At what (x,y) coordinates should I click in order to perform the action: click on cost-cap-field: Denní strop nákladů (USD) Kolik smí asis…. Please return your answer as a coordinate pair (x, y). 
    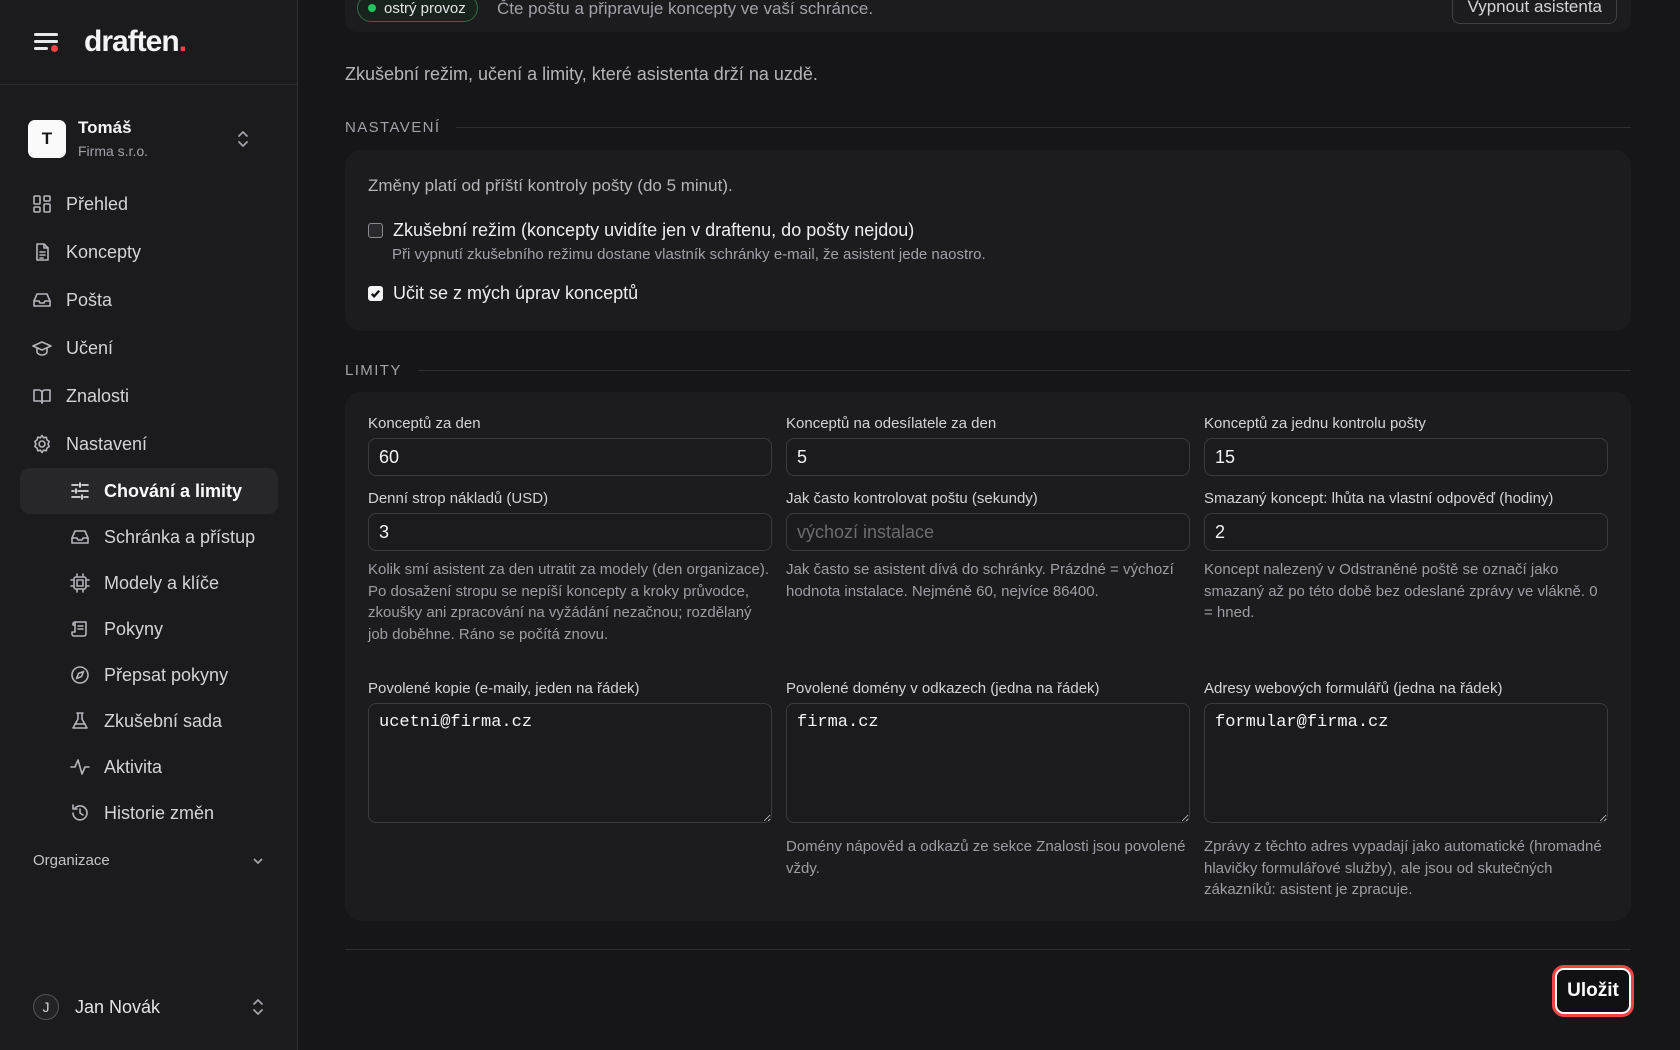
    Looking at the image, I should click on (570, 567).